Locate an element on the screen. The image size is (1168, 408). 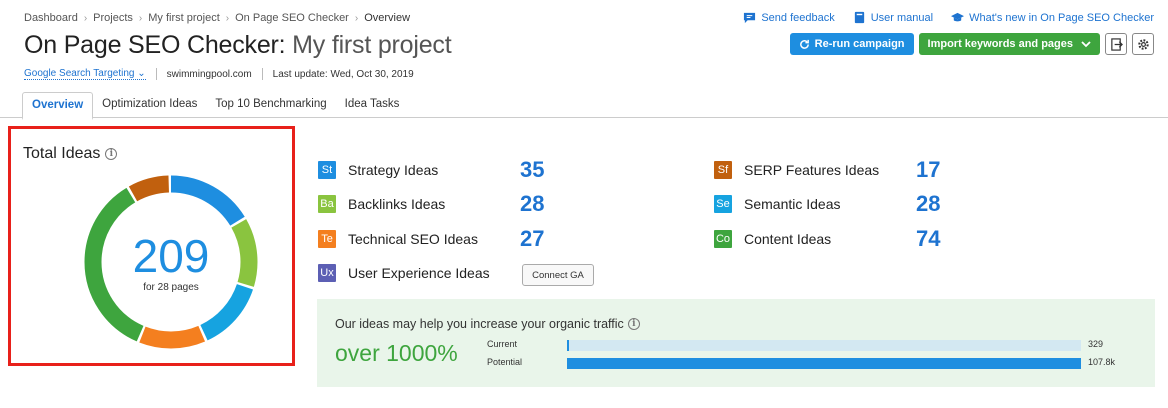
serp-features-badge: Sf is located at coordinates (723, 170).